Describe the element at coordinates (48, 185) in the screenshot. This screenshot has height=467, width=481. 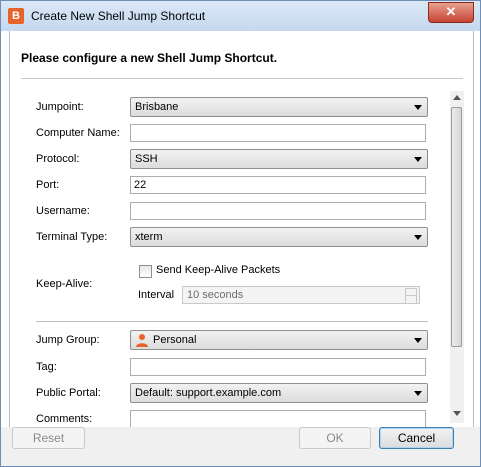
I see `port-label: Port:` at that location.